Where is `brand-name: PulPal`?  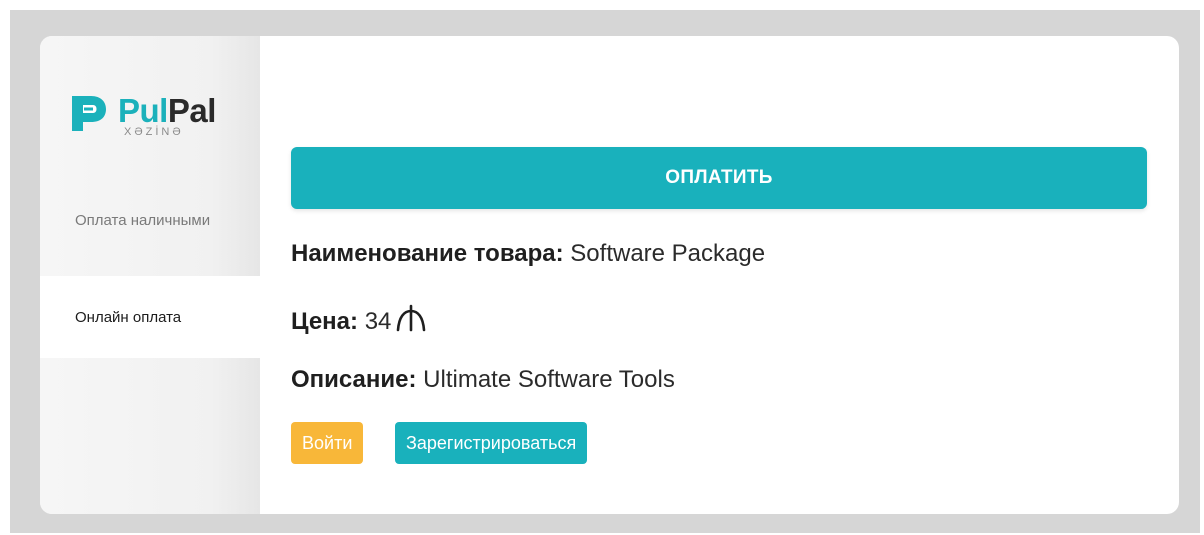 brand-name: PulPal is located at coordinates (167, 110).